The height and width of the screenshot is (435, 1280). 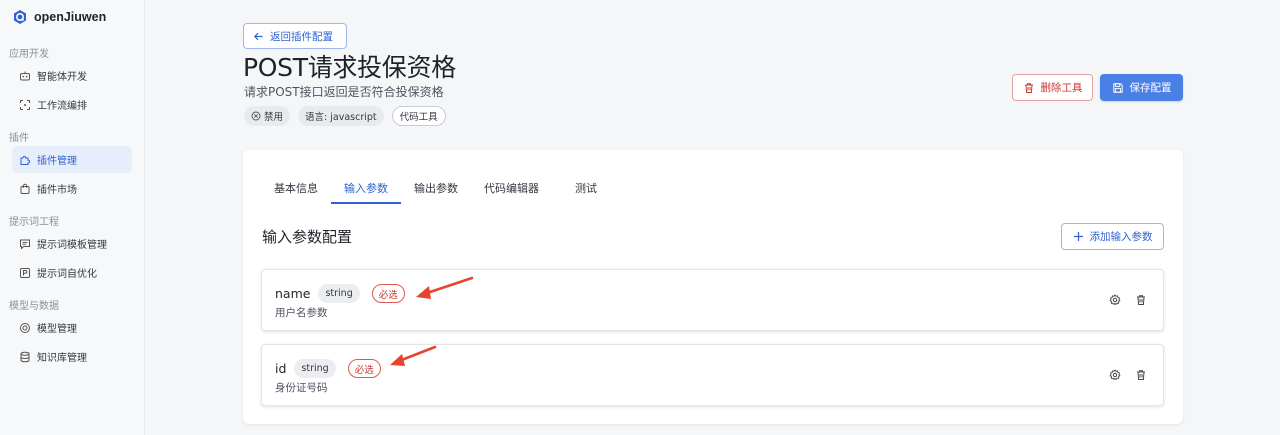 I want to click on plus-icon, so click(x=1078, y=236).